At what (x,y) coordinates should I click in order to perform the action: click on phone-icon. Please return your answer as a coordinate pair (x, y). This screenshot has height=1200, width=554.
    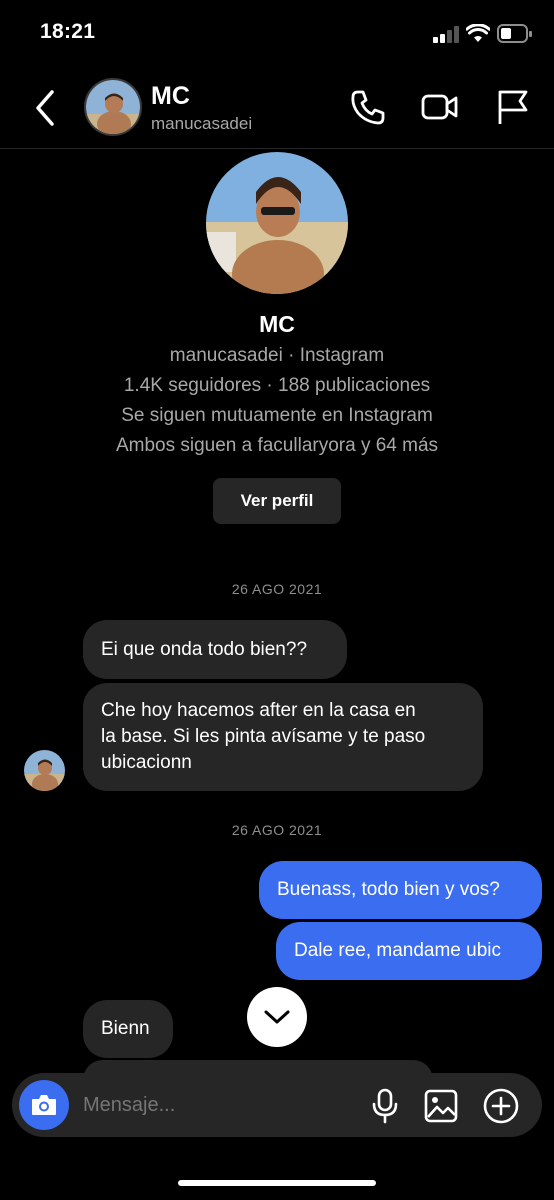
    Looking at the image, I should click on (368, 107).